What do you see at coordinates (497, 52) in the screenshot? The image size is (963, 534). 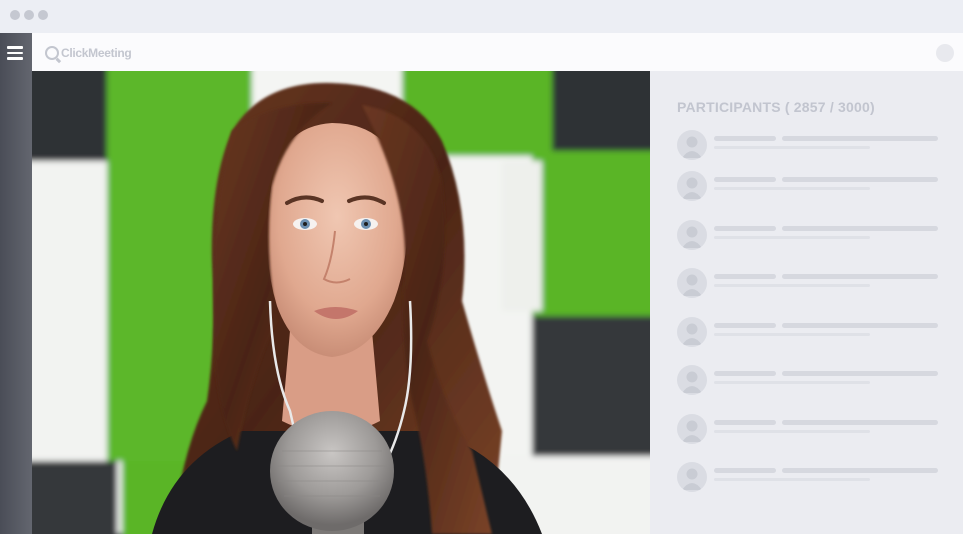 I see `app-header: ClickMeeting` at bounding box center [497, 52].